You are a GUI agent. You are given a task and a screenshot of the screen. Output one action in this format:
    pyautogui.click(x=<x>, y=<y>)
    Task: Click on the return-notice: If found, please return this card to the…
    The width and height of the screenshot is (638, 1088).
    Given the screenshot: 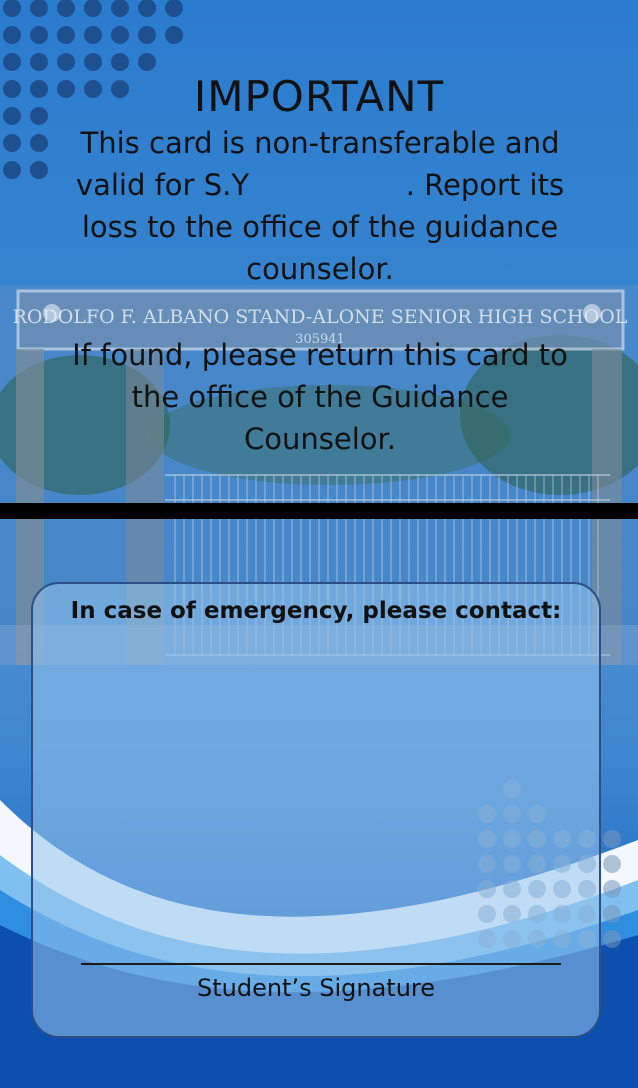 What is the action you would take?
    pyautogui.click(x=320, y=397)
    